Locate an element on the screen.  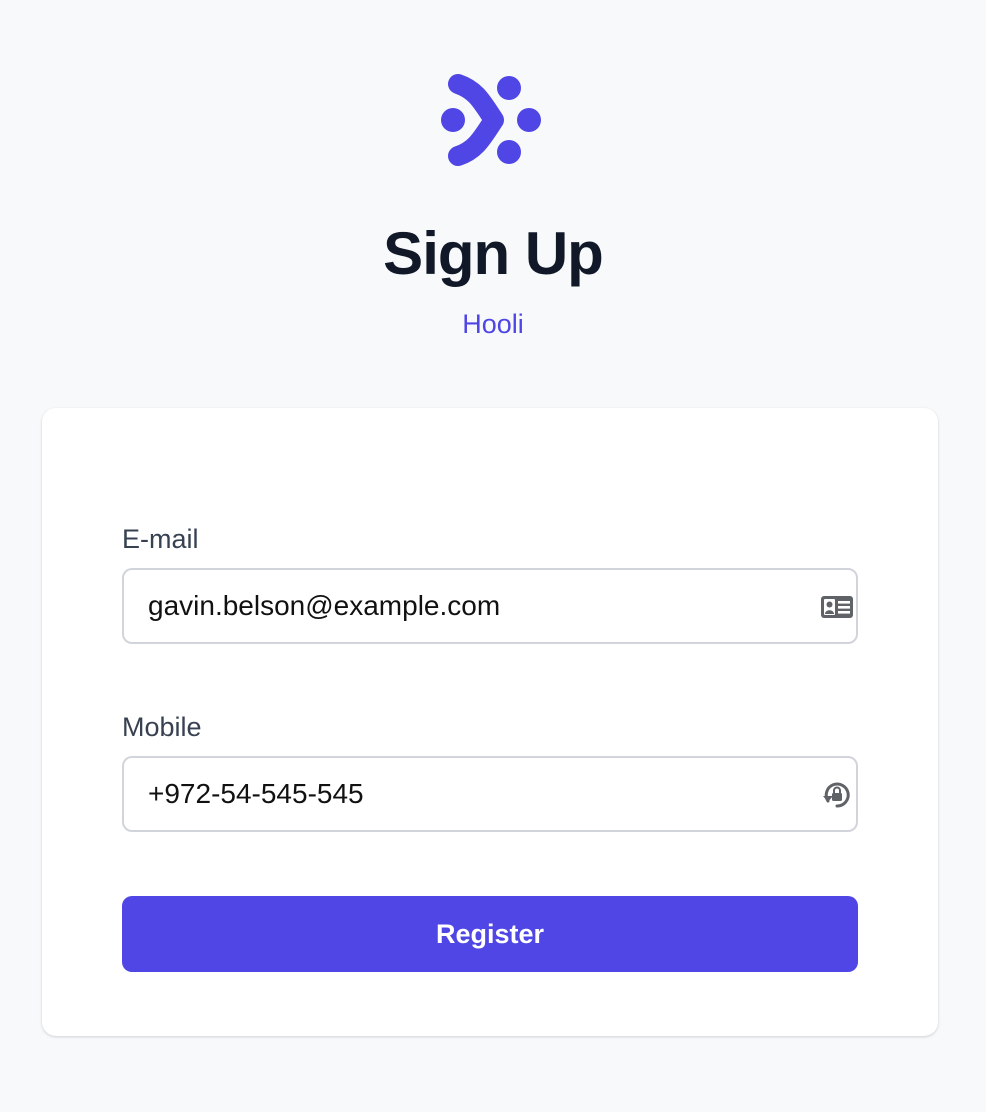
mobile-field-container is located at coordinates (490, 794).